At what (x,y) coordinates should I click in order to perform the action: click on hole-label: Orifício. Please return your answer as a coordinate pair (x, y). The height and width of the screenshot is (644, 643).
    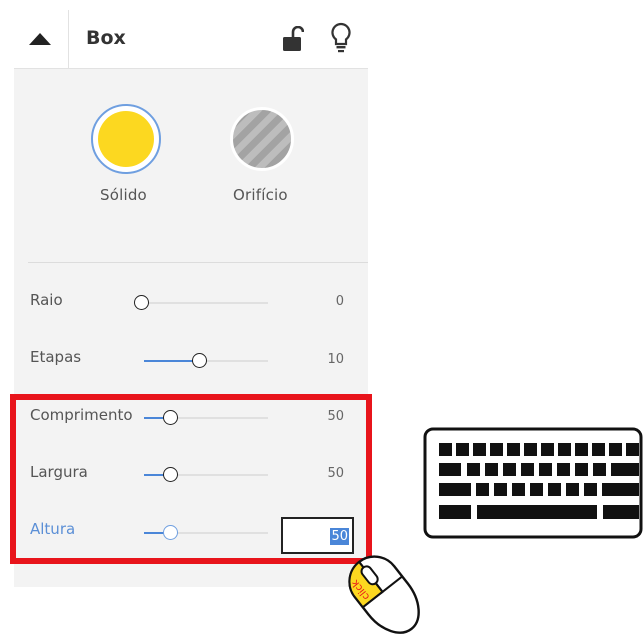
    Looking at the image, I should click on (260, 195).